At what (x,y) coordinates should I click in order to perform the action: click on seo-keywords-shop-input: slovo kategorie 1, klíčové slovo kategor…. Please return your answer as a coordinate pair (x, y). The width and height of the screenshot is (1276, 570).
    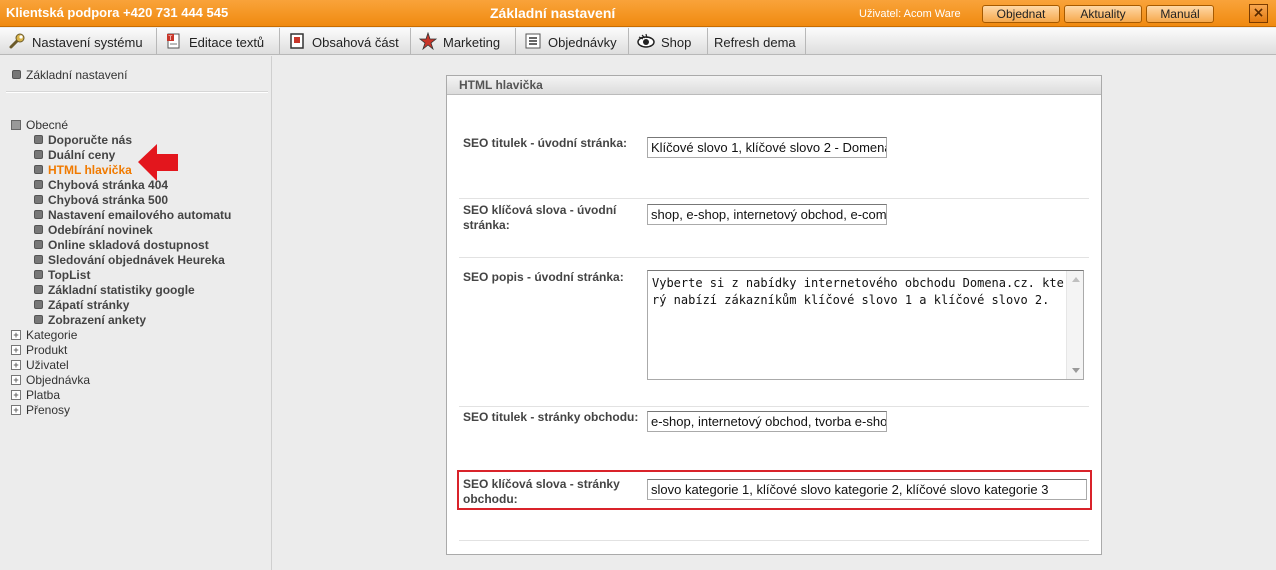
    Looking at the image, I should click on (867, 489).